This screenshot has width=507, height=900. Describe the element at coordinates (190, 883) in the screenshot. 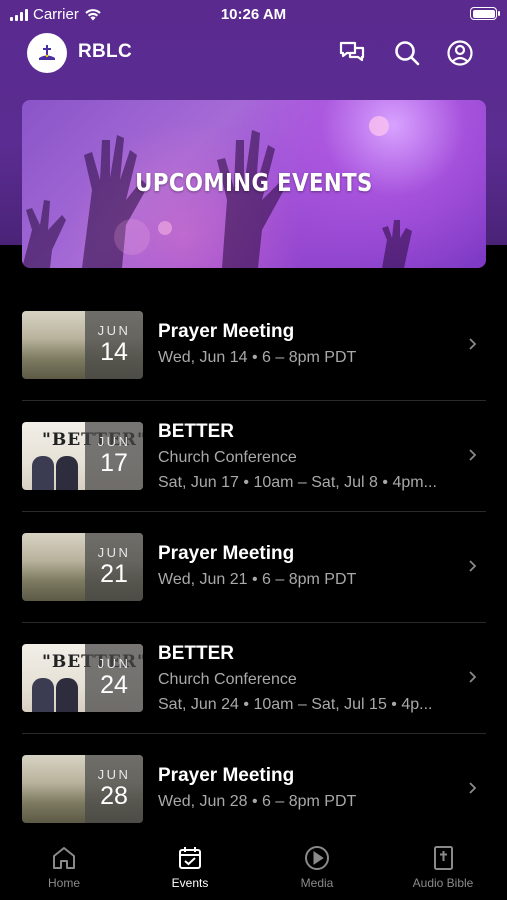

I see `tab-label: Events` at that location.